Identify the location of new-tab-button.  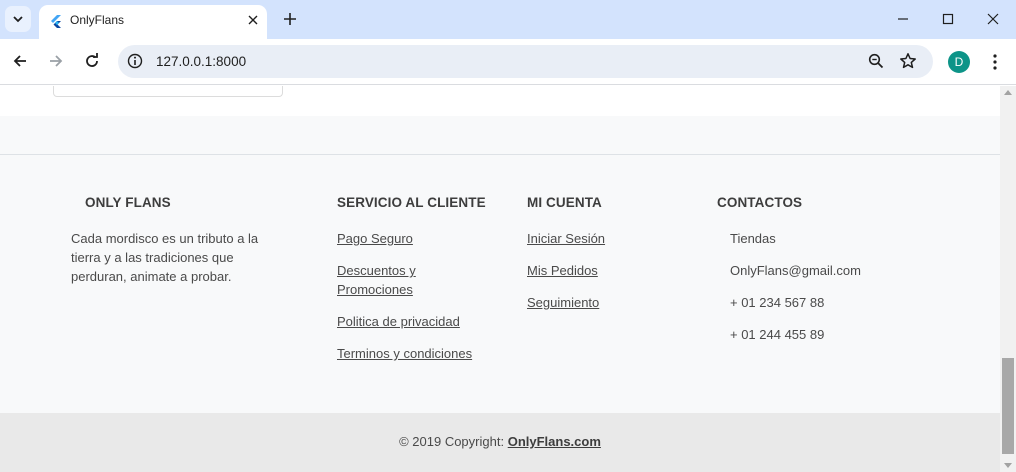
(290, 19).